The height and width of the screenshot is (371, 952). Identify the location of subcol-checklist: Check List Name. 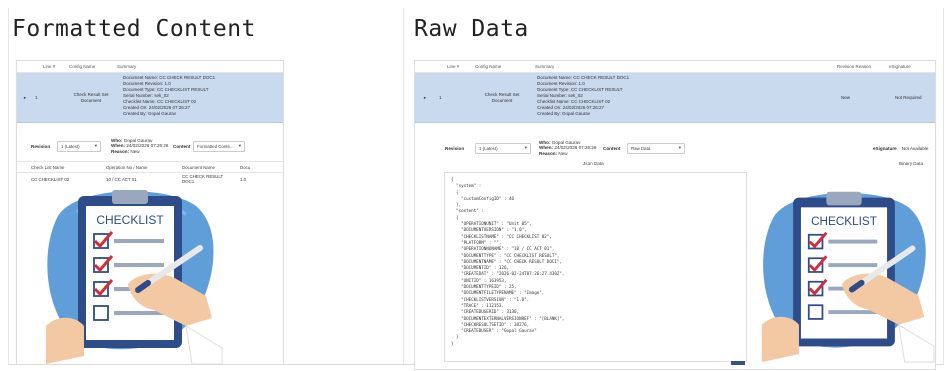
(53, 167).